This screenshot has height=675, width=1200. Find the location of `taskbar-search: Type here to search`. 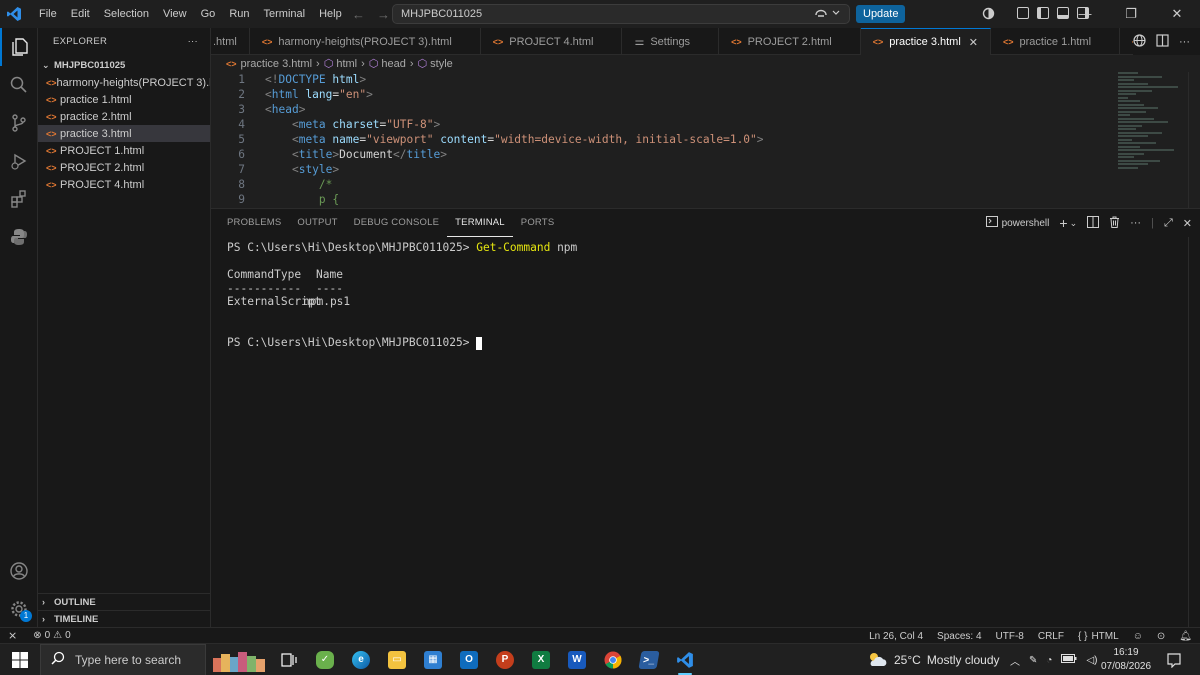

taskbar-search: Type here to search is located at coordinates (123, 659).